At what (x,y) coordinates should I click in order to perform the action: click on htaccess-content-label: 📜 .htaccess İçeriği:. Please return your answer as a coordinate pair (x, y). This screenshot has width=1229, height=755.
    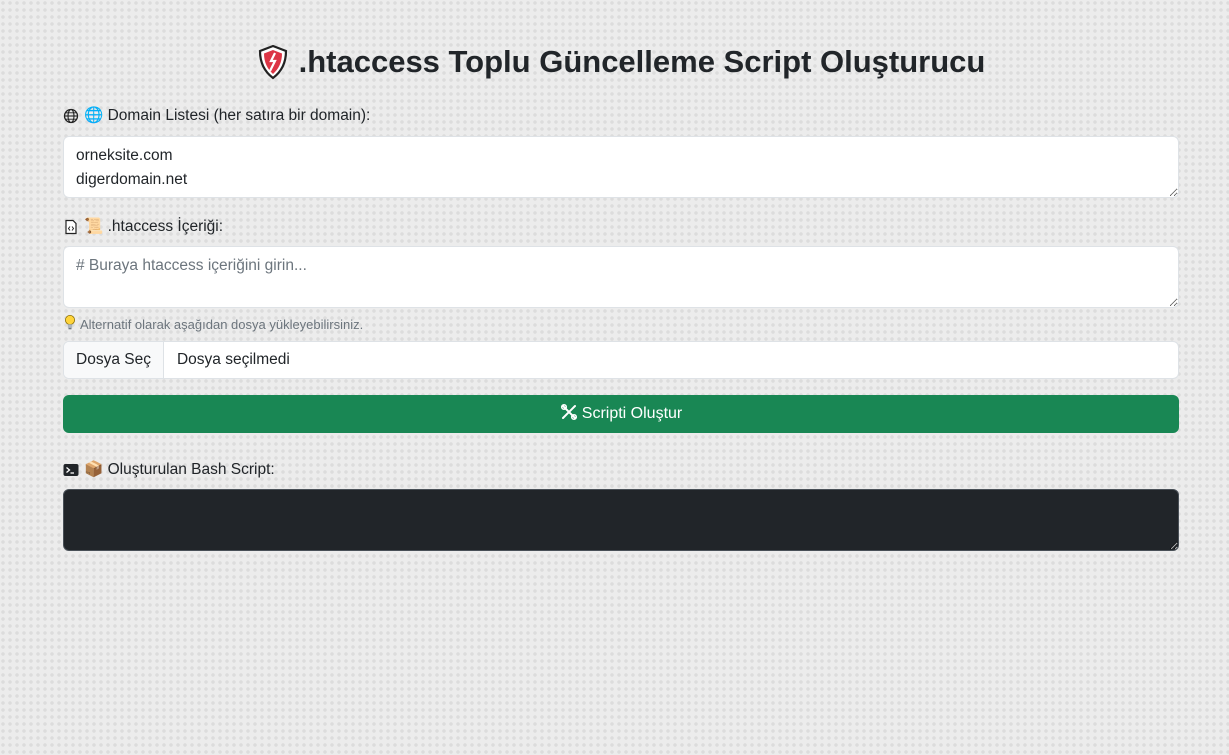
    Looking at the image, I should click on (143, 227).